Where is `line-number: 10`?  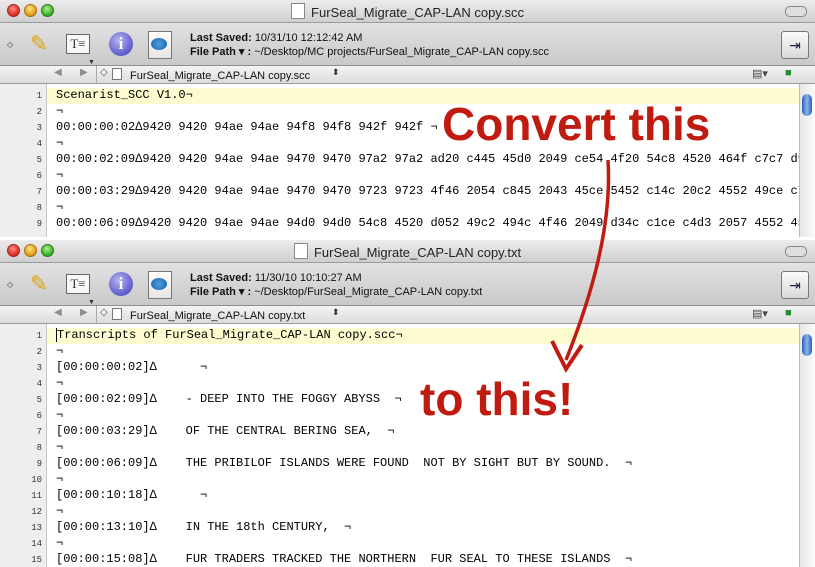 line-number: 10 is located at coordinates (36, 480).